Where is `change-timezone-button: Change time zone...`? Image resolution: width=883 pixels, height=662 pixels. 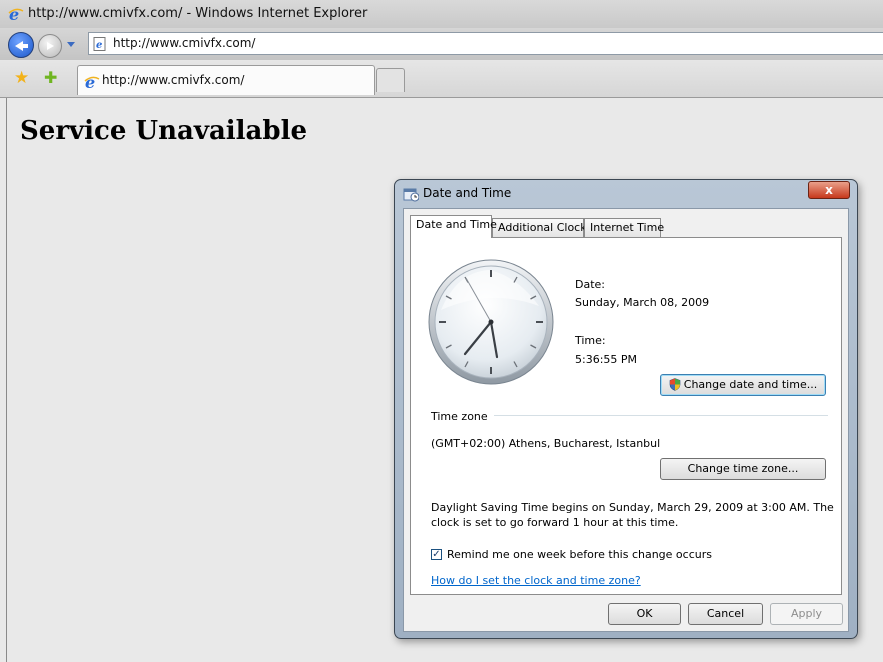
change-timezone-button: Change time zone... is located at coordinates (743, 469).